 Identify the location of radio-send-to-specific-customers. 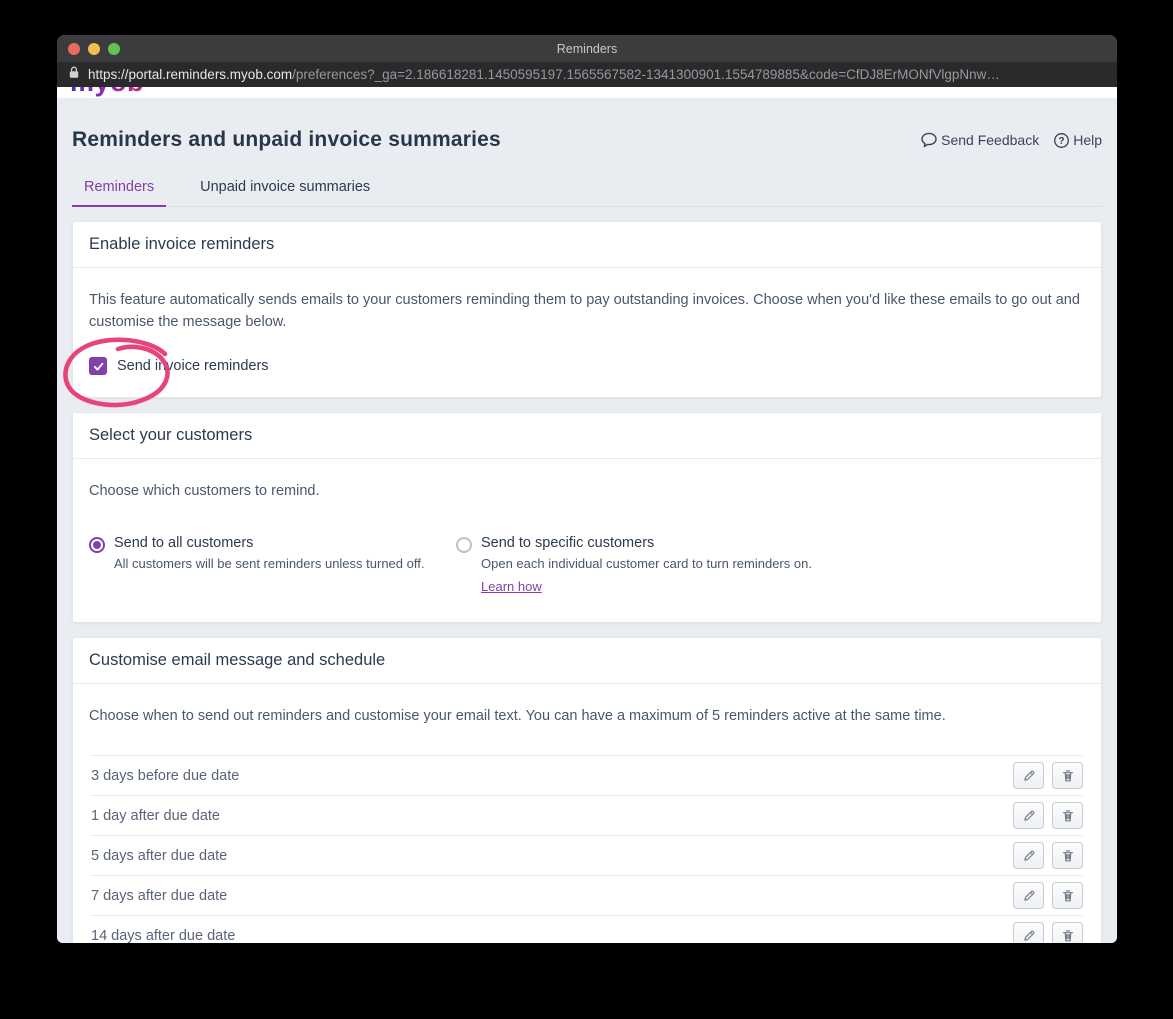
(464, 544).